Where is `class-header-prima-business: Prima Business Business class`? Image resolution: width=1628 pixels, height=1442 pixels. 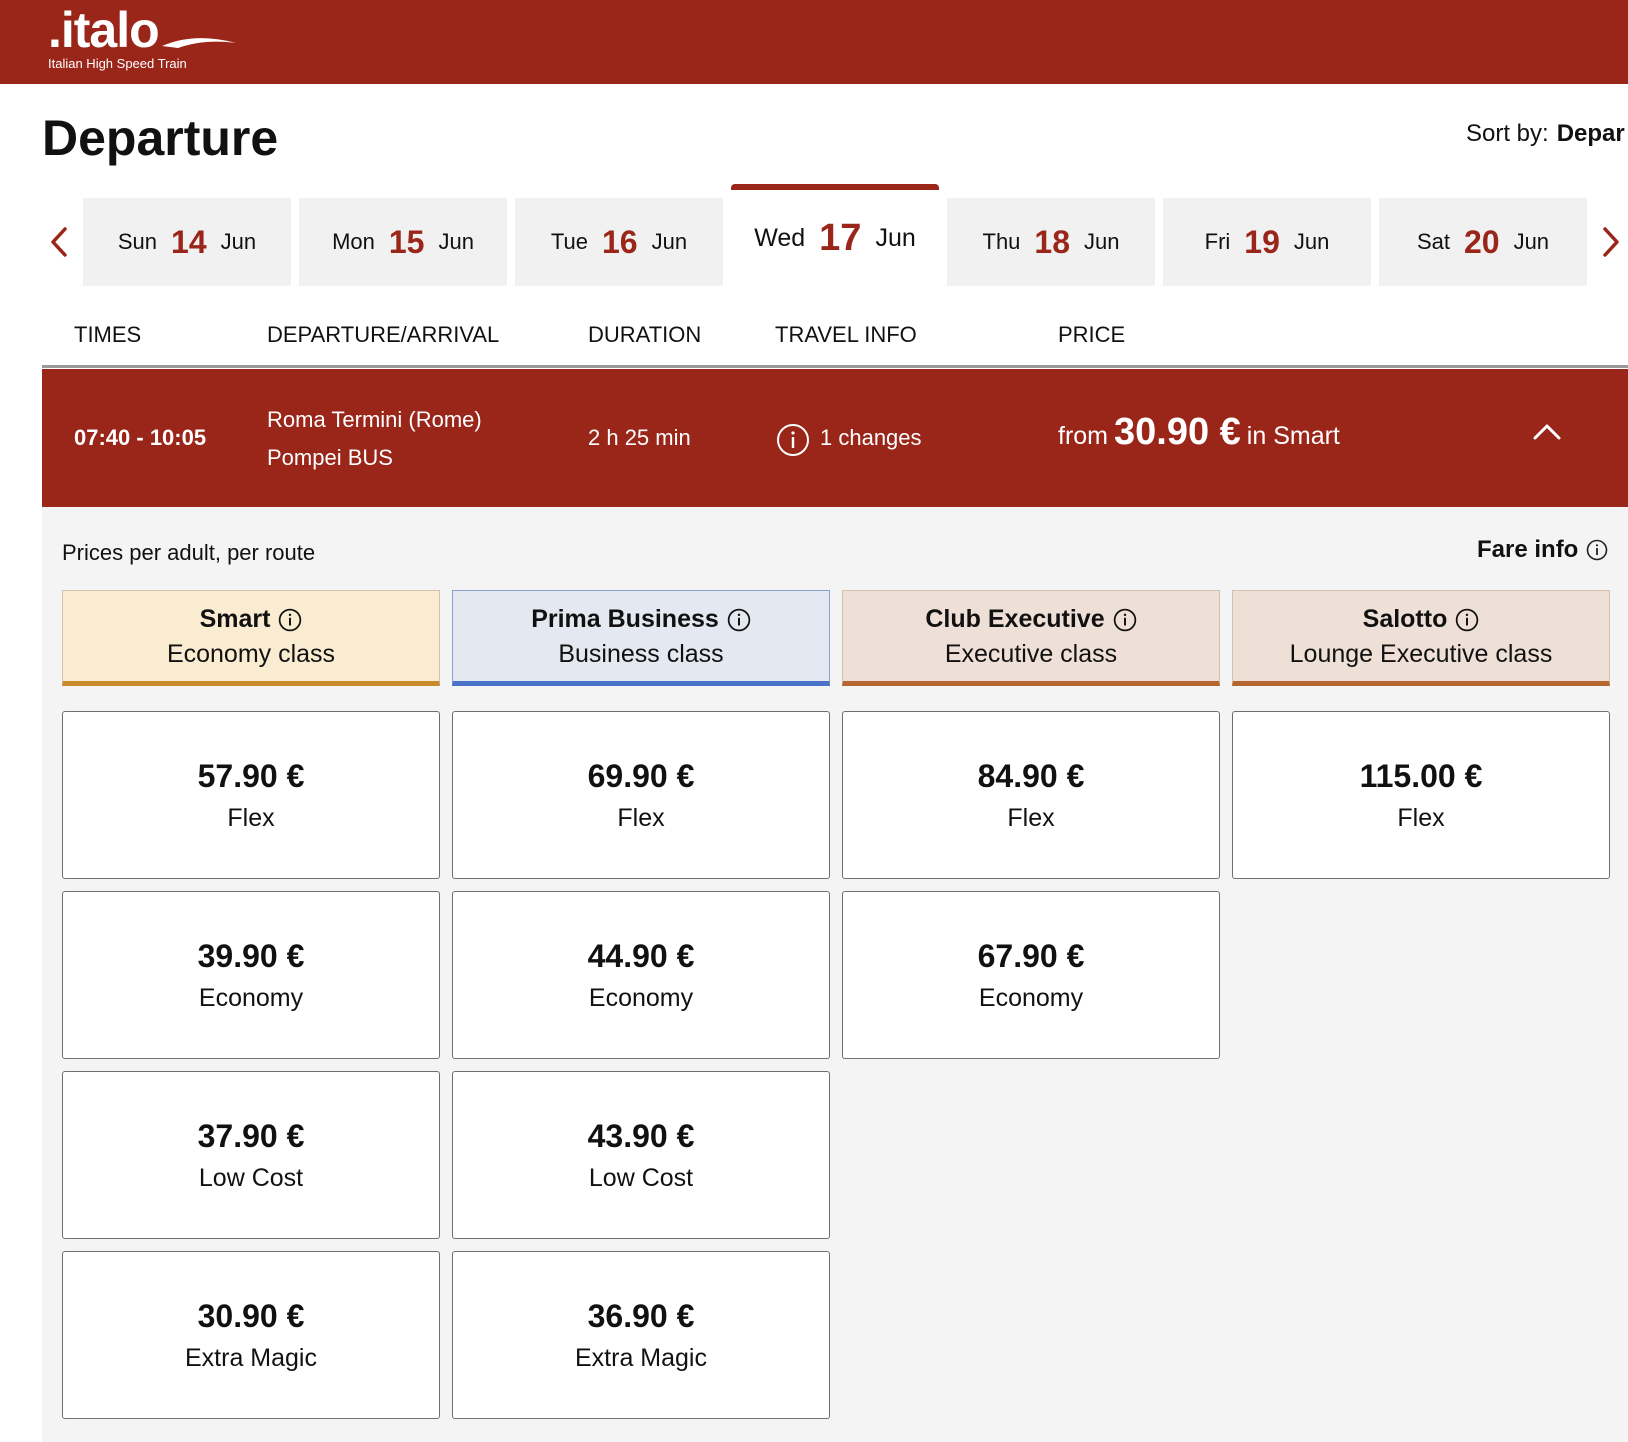 class-header-prima-business: Prima Business Business class is located at coordinates (641, 638).